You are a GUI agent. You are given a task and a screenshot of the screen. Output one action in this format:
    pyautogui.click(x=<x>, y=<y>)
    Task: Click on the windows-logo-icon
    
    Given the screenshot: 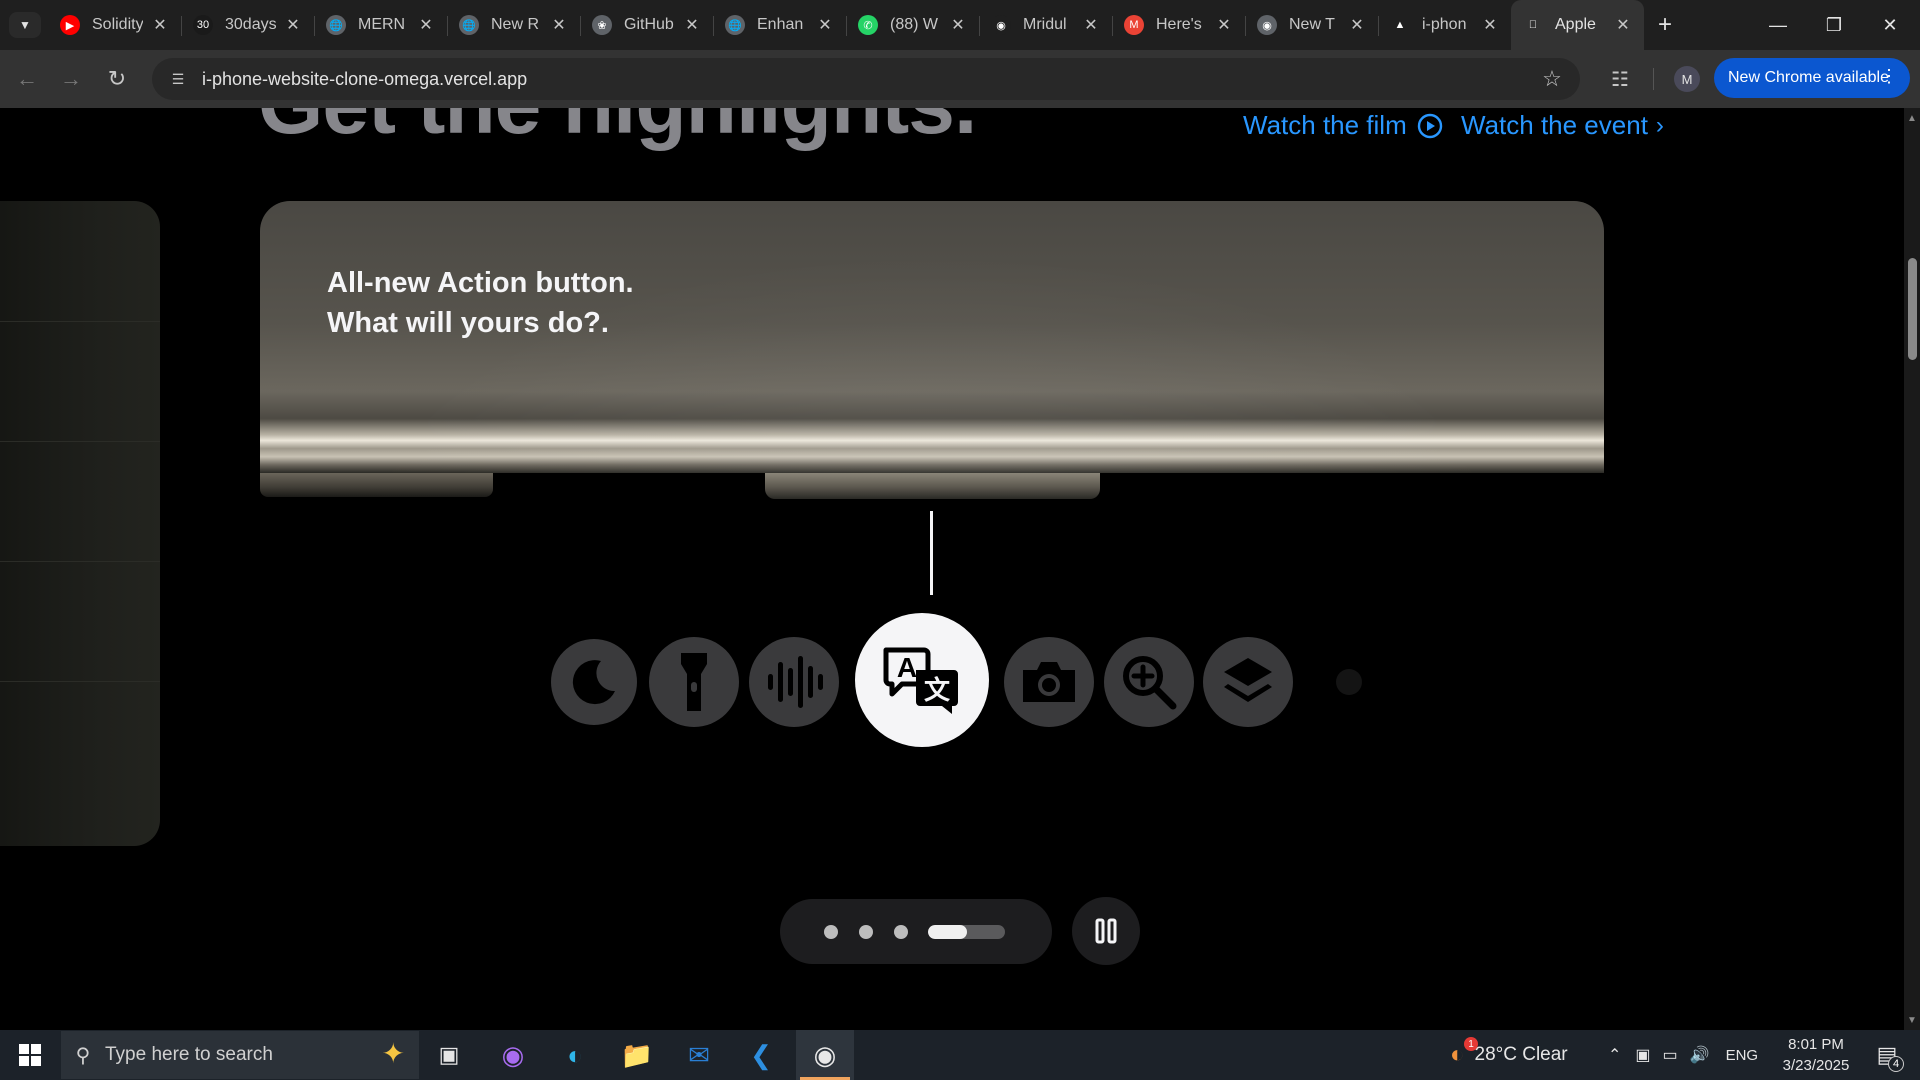 What is the action you would take?
    pyautogui.click(x=30, y=1055)
    